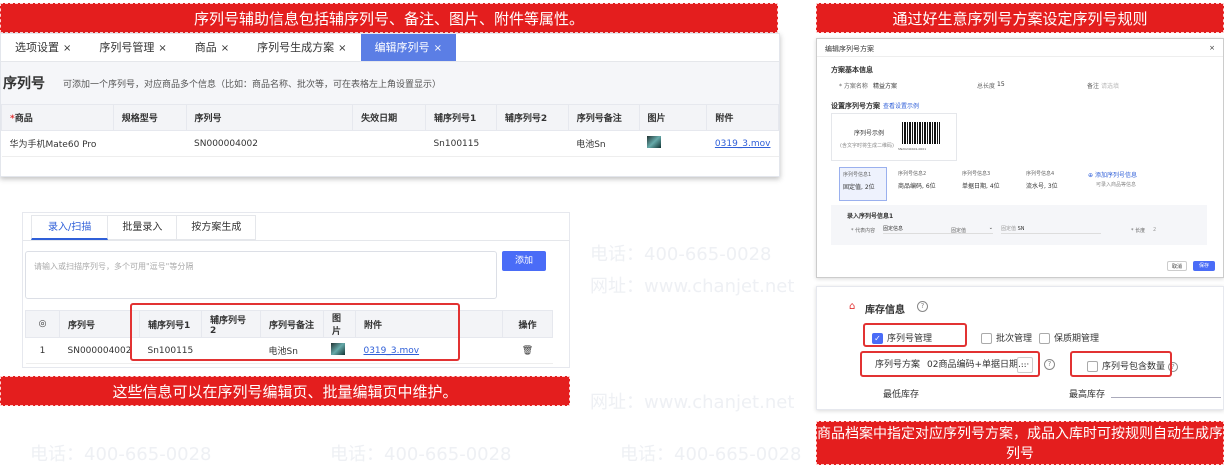  I want to click on attachment-link: 0319_3.mov, so click(743, 144).